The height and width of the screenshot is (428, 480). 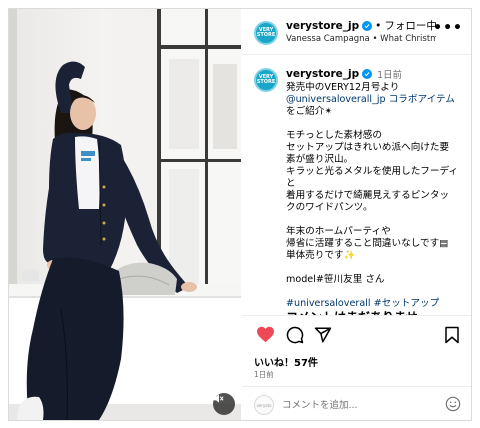 I want to click on comment-avatar-text: verysto, so click(x=264, y=405).